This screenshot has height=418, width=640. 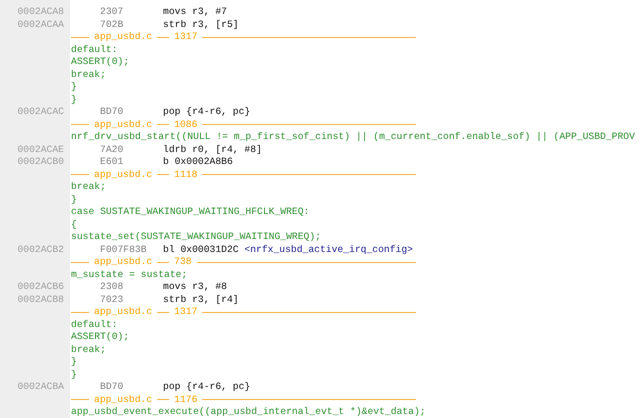 What do you see at coordinates (123, 250) in the screenshot?
I see `opcode-bytes: F007F83B` at bounding box center [123, 250].